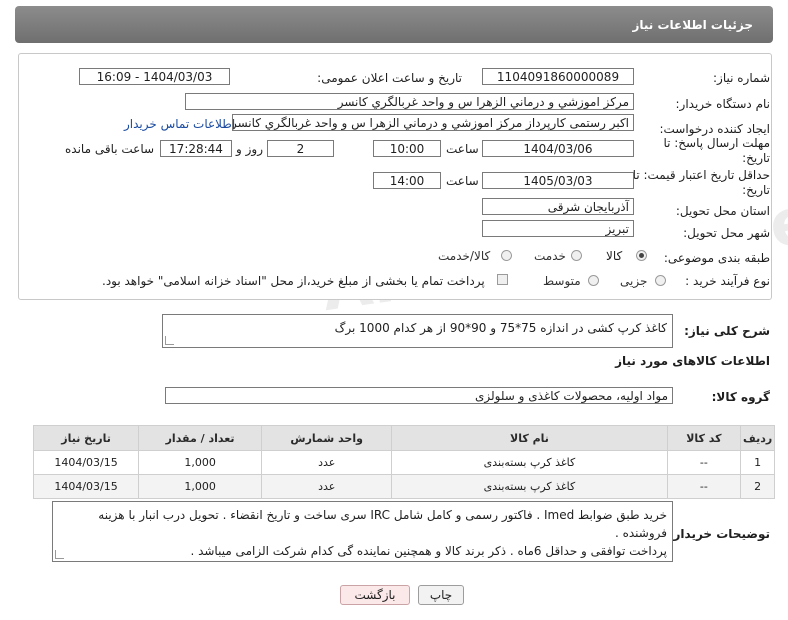 The width and height of the screenshot is (788, 620). What do you see at coordinates (154, 76) in the screenshot?
I see `announce-field: 1404/03/03 - 16:09` at bounding box center [154, 76].